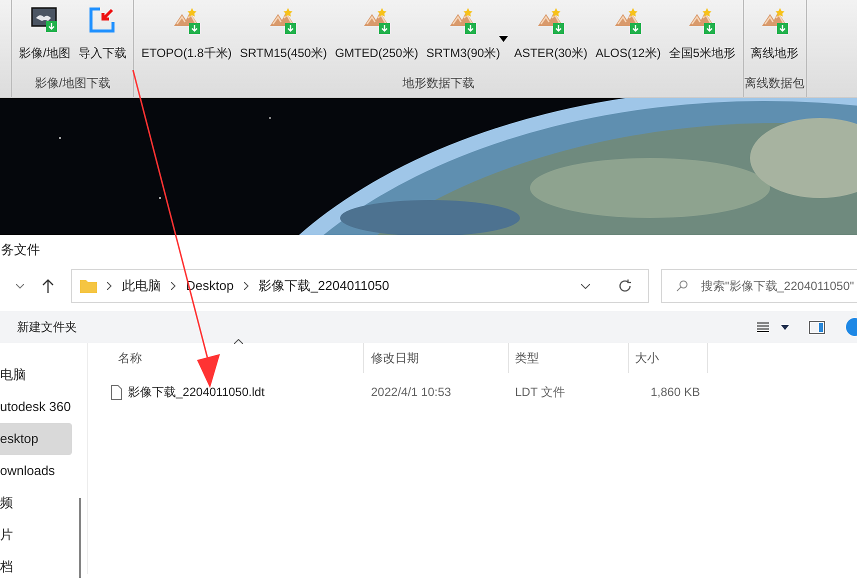 The image size is (857, 581). Describe the element at coordinates (817, 327) in the screenshot. I see `preview-pane-icon` at that location.